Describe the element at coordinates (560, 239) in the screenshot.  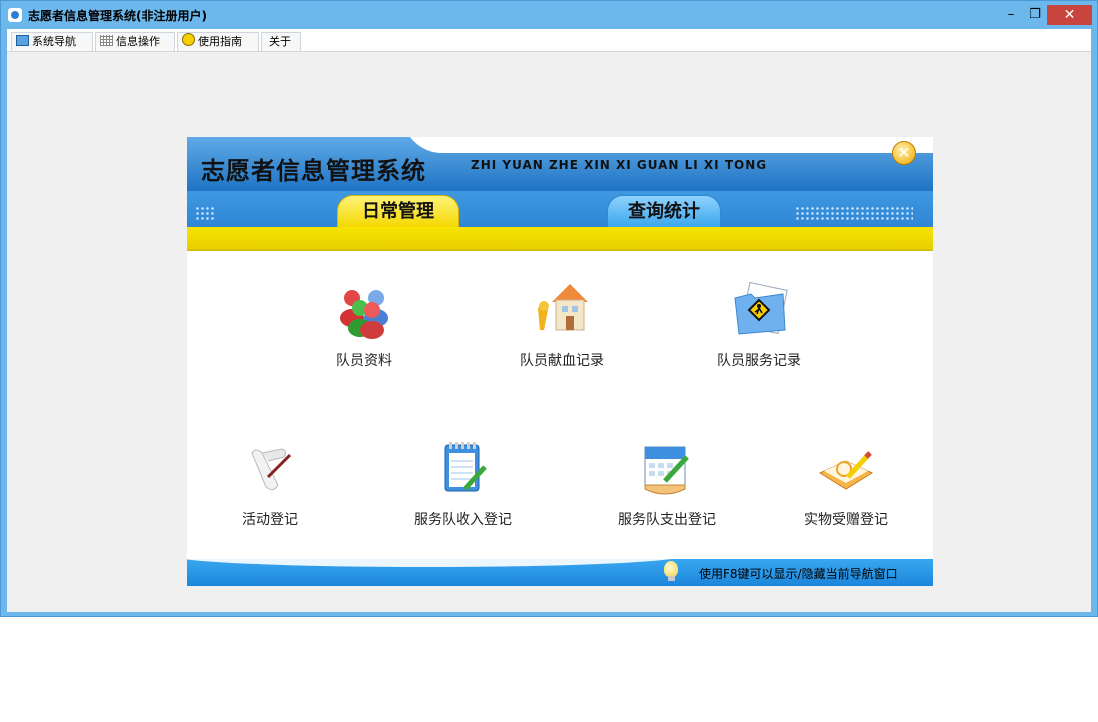
I see `tab-underline-bar` at that location.